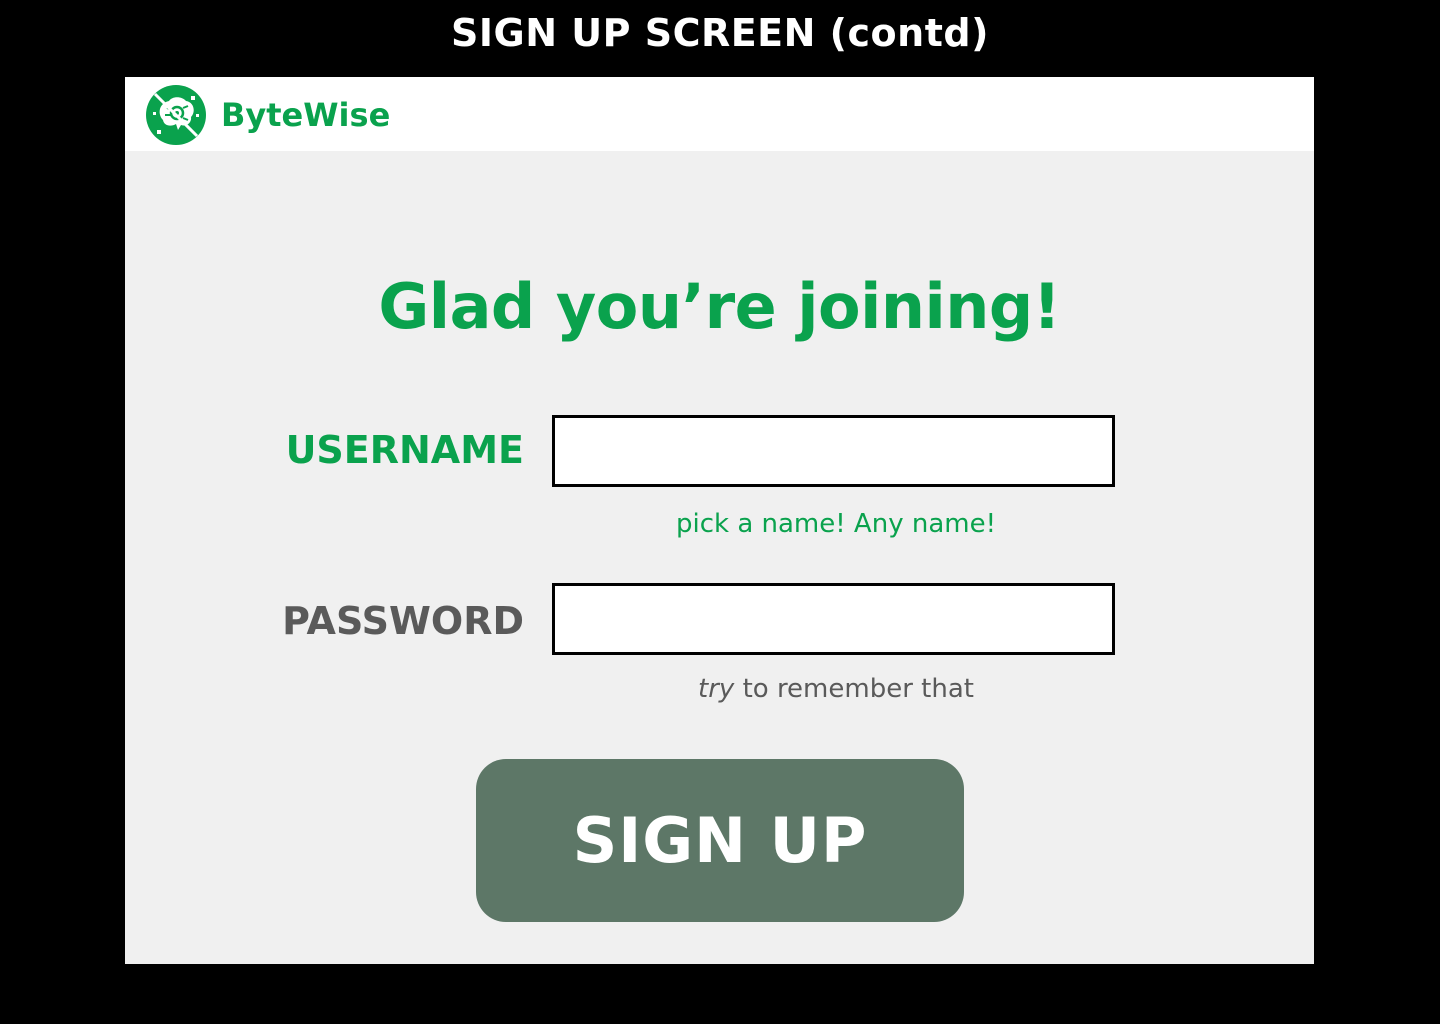 This screenshot has width=1440, height=1024. I want to click on brand-name: ByteWise, so click(306, 115).